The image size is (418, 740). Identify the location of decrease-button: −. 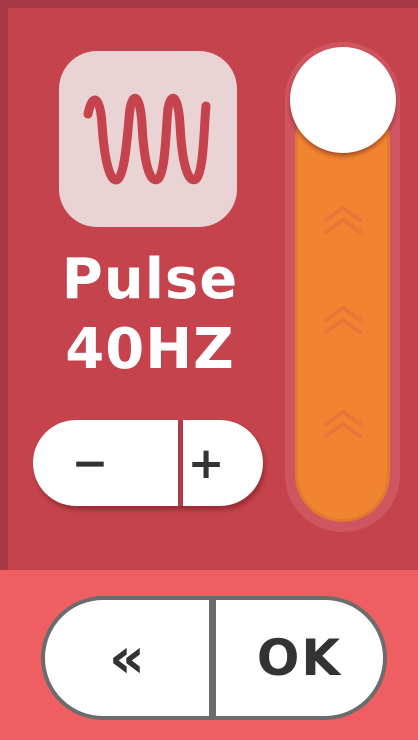
(90, 463).